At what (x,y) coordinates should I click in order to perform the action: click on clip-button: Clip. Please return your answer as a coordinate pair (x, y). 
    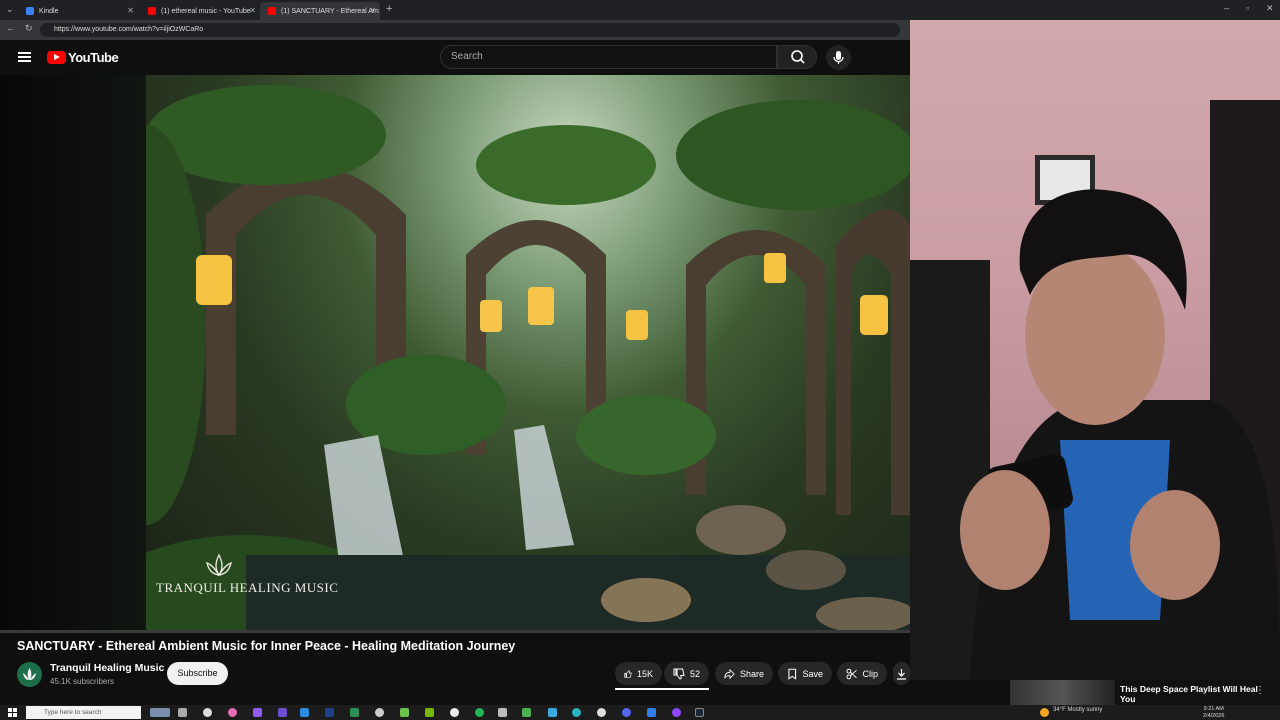
    Looking at the image, I should click on (862, 673).